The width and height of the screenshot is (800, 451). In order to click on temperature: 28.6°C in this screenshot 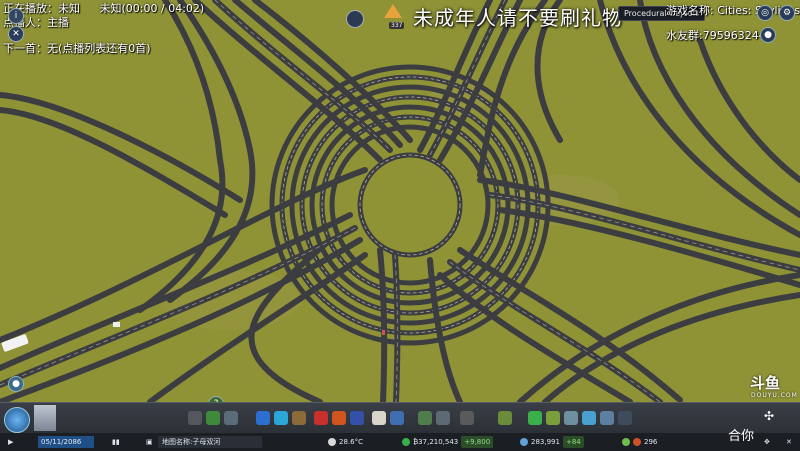, I will do `click(345, 442)`.